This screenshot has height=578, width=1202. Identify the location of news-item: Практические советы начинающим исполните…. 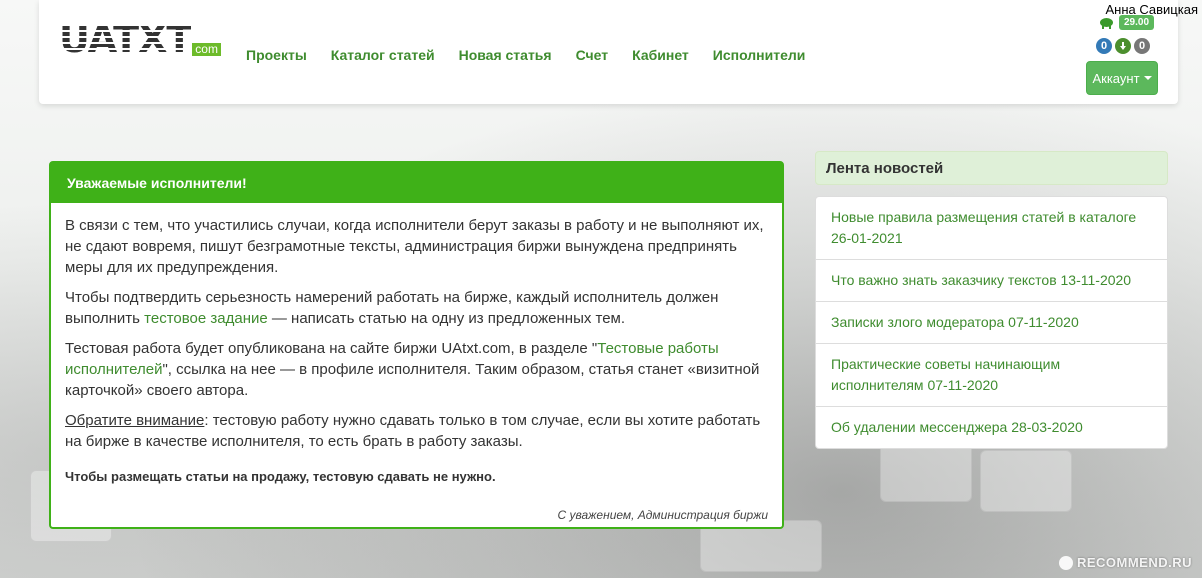
(991, 375).